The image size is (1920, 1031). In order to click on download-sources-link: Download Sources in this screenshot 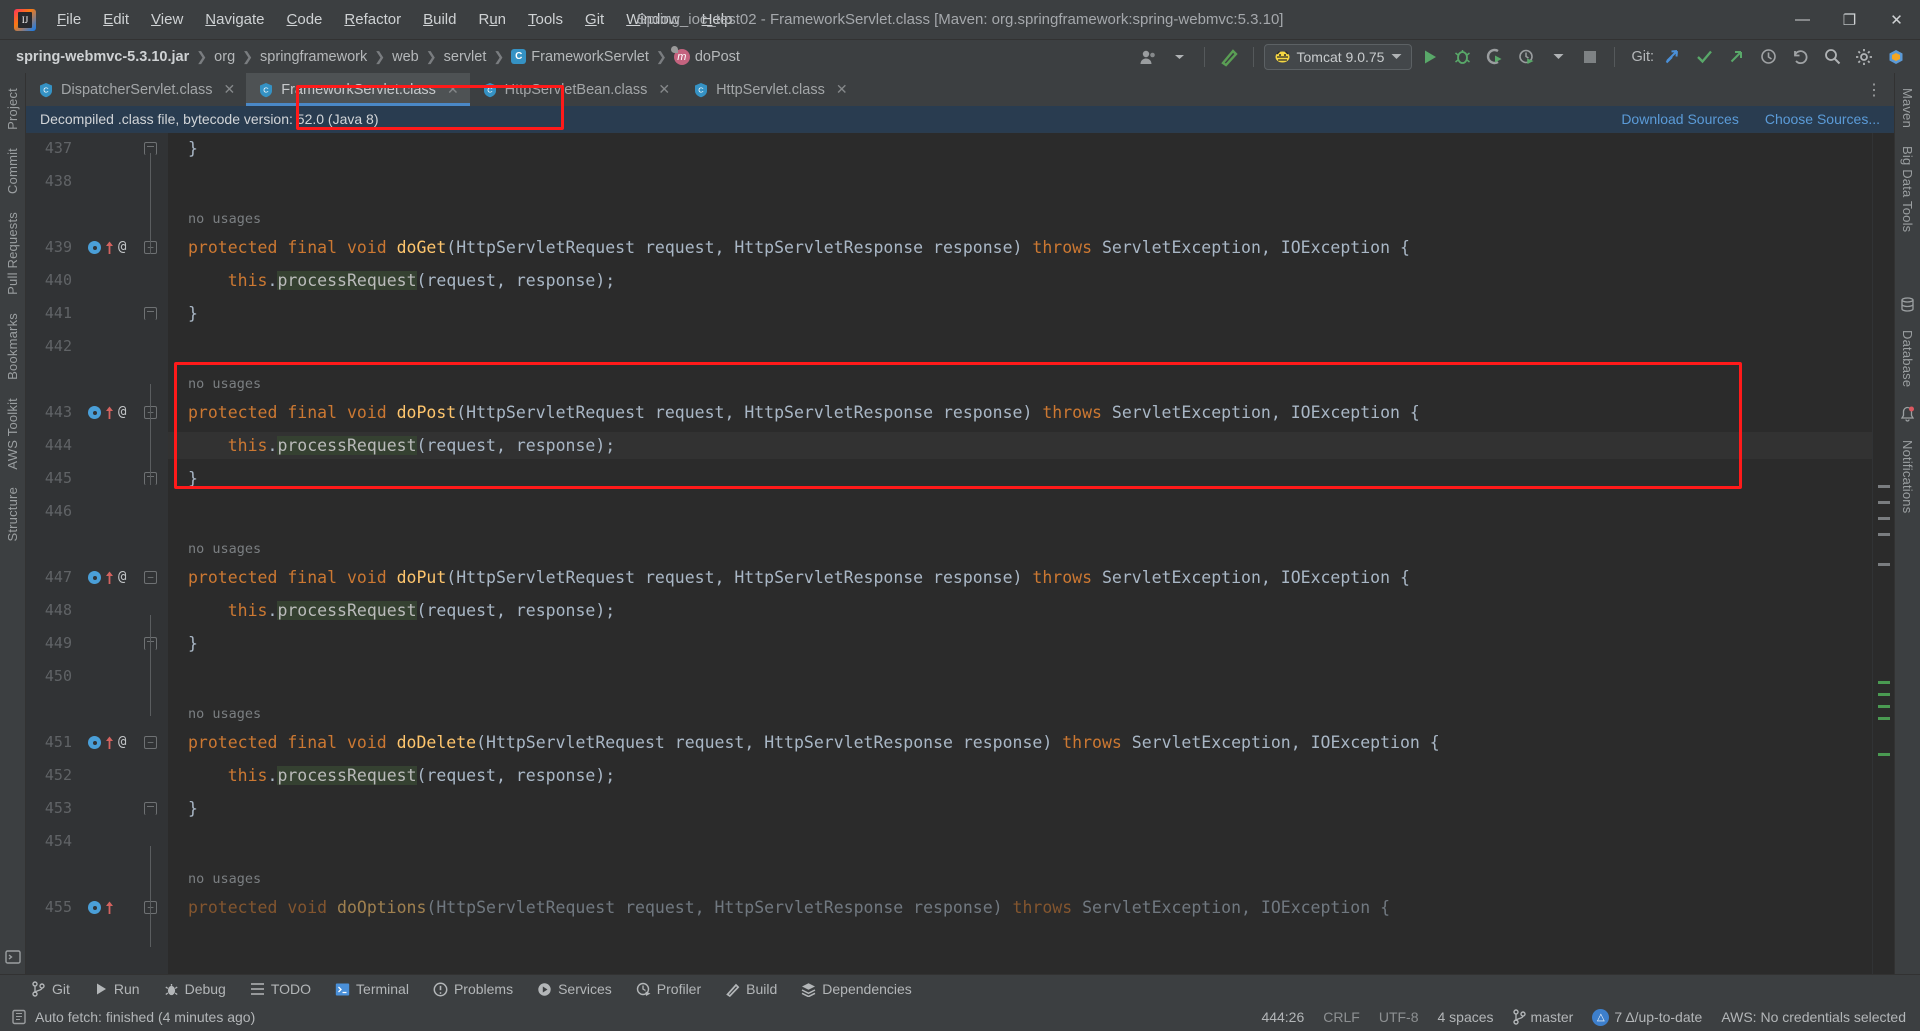, I will do `click(1680, 119)`.